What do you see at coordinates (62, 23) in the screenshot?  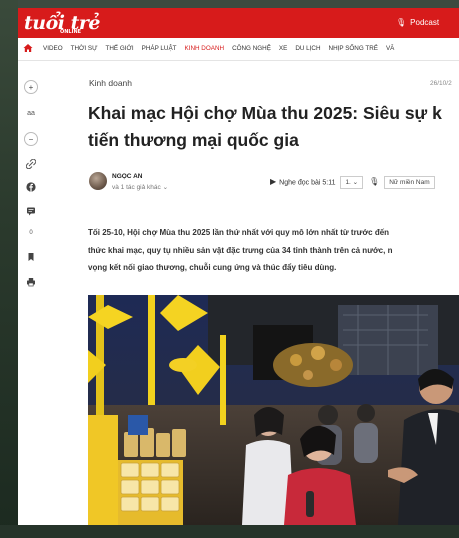 I see `site-logo: tuổi trẻ ONLINE` at bounding box center [62, 23].